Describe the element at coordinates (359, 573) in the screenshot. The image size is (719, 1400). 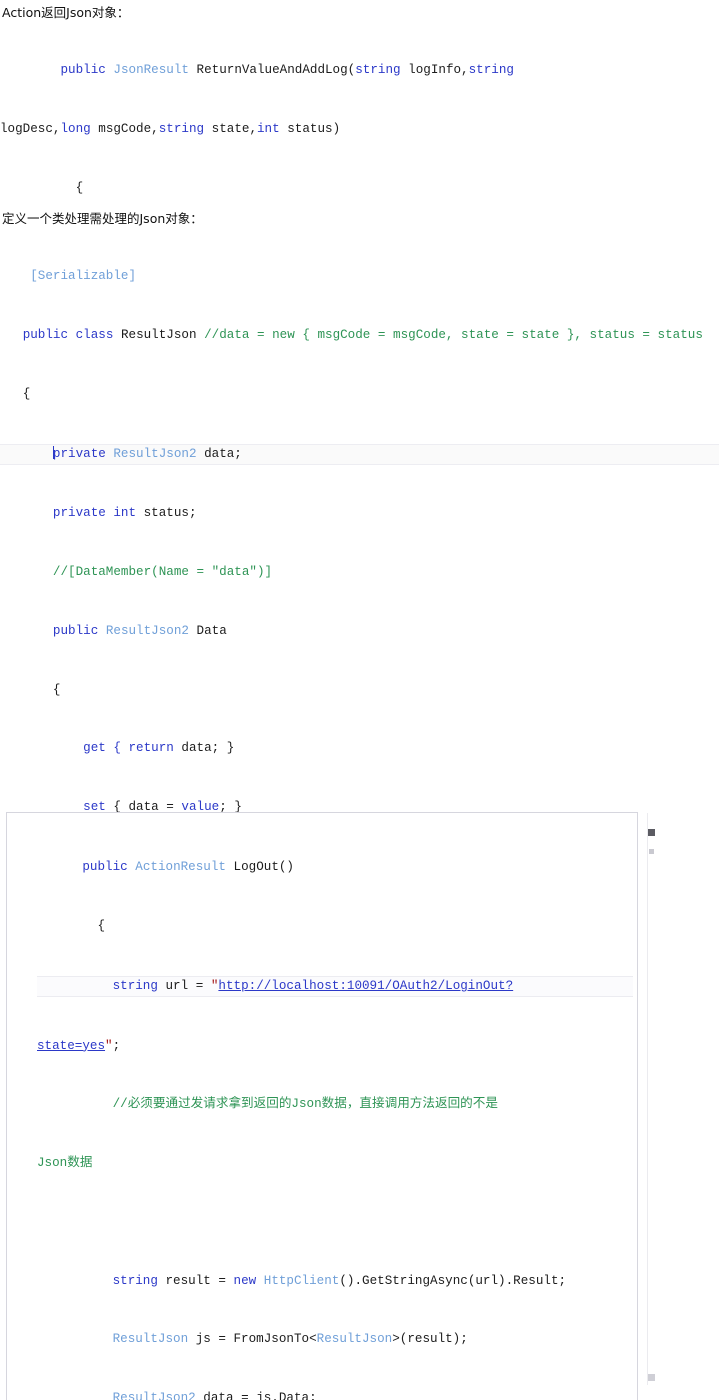
I see `code-line: //[DataMember(Name = "data")]` at that location.